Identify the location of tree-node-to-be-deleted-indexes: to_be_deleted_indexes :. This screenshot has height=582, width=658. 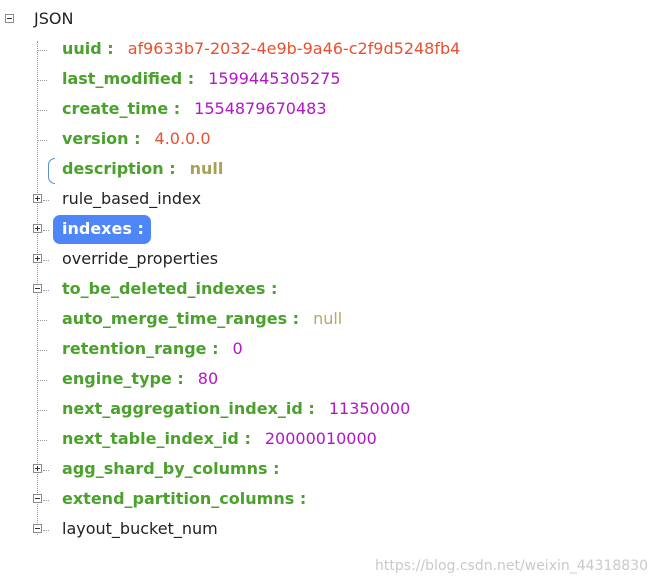
(329, 290).